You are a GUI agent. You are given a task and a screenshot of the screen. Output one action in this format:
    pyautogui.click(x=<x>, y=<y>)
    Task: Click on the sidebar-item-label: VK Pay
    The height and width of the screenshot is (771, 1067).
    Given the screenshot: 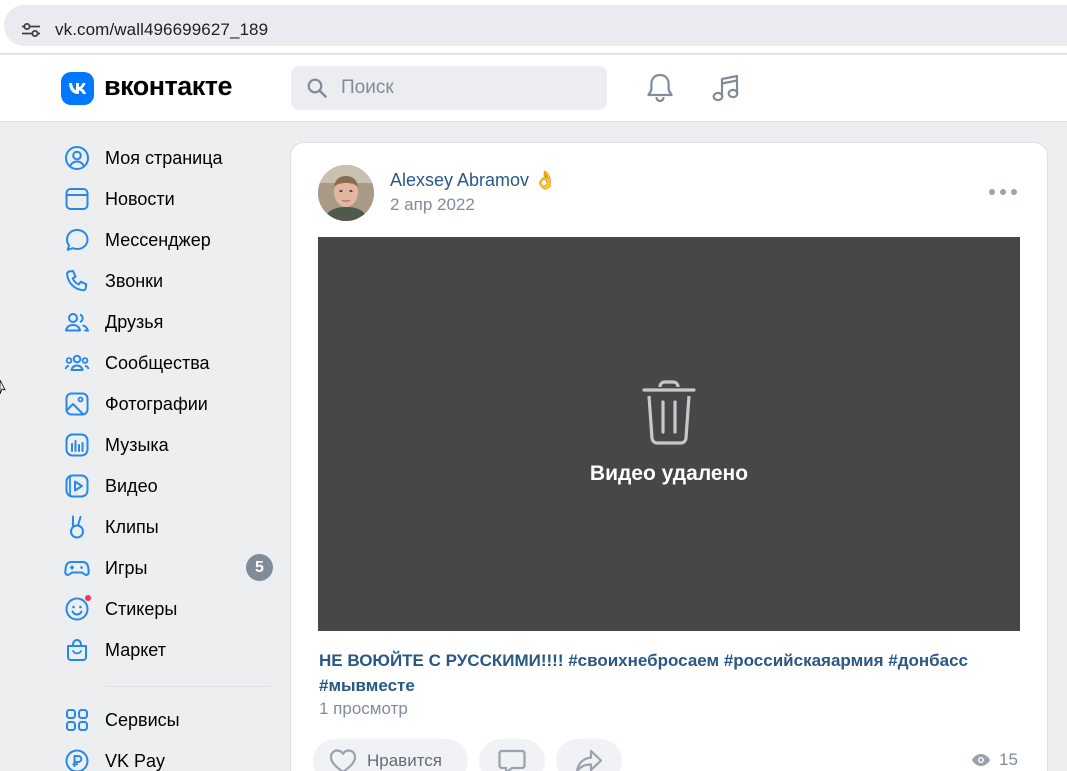 What is the action you would take?
    pyautogui.click(x=135, y=760)
    